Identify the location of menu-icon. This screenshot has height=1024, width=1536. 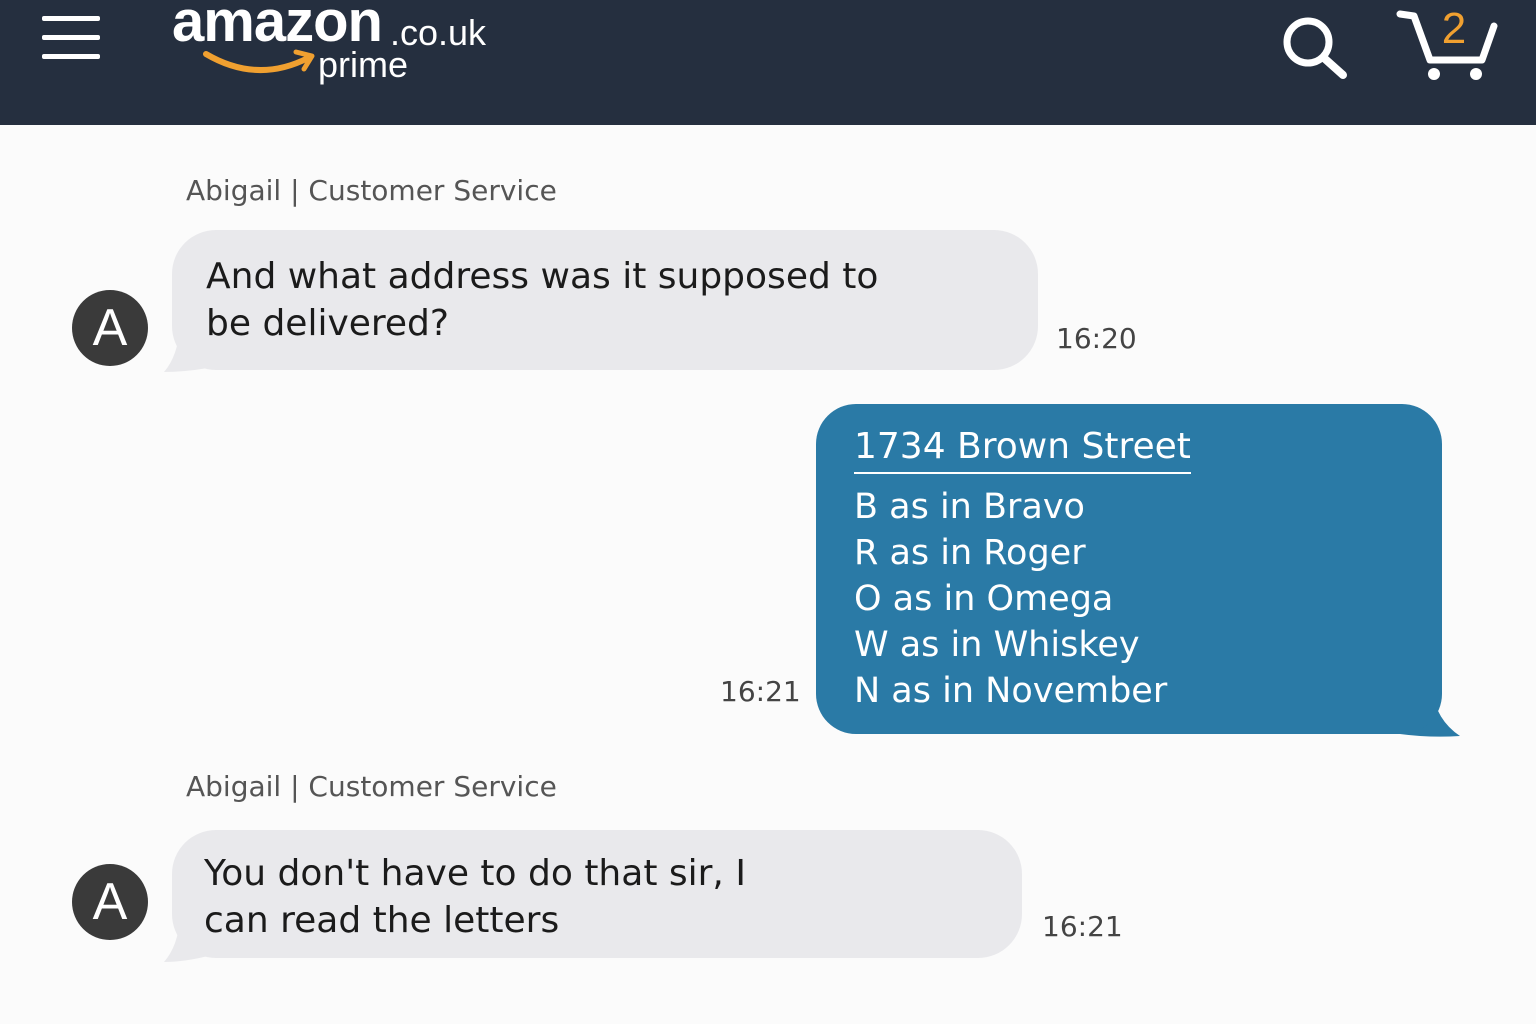
(71, 38).